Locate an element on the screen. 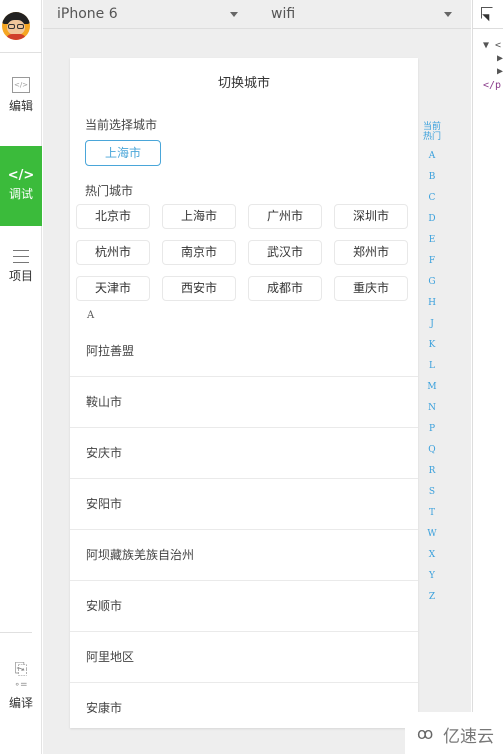  sidebar-item-label: 编译 is located at coordinates (20, 703).